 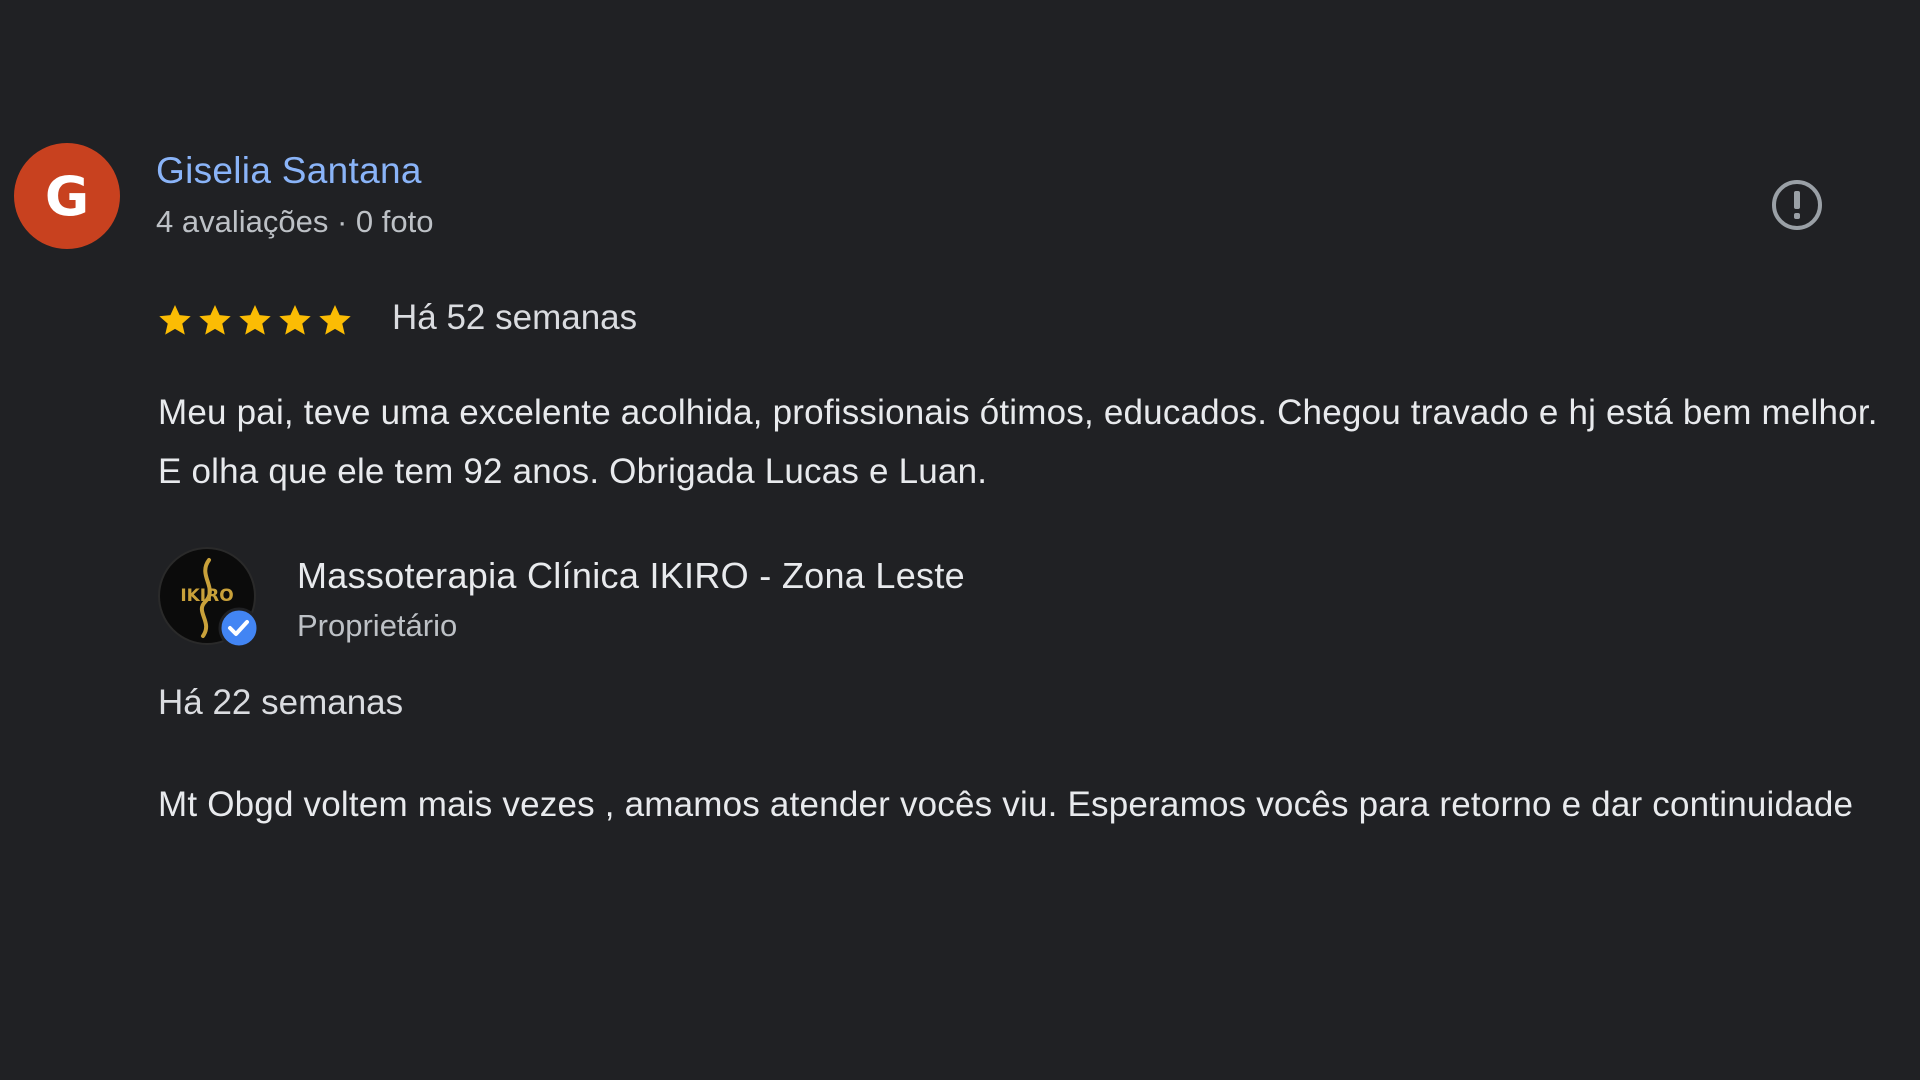 I want to click on reviewer-name-link: Giselia Santana, so click(x=289, y=171).